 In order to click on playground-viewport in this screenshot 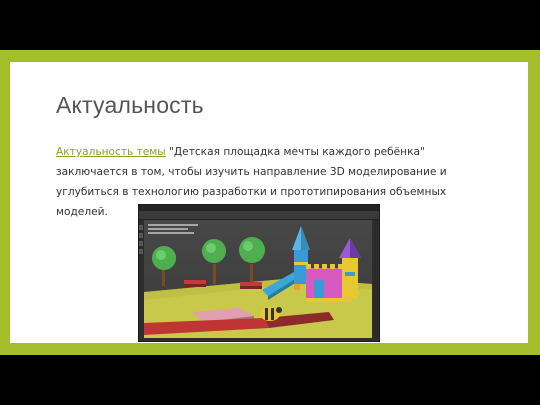, I will do `click(258, 279)`.